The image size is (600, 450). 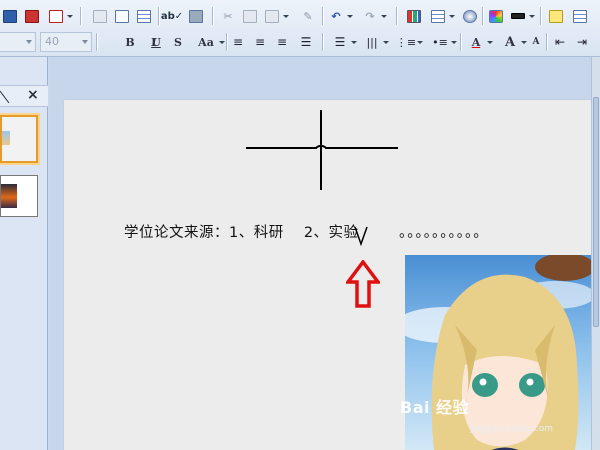 What do you see at coordinates (361, 236) in the screenshot?
I see `insertion-caret-icon` at bounding box center [361, 236].